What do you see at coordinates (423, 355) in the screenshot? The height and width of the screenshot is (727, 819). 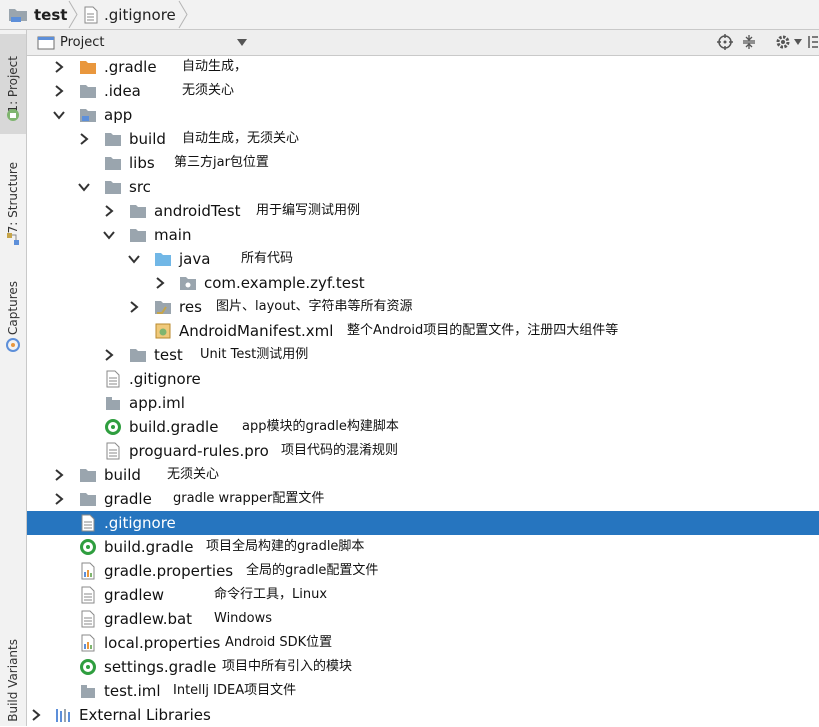 I see `tree-item-test-dir: test Unit Test测试用例` at bounding box center [423, 355].